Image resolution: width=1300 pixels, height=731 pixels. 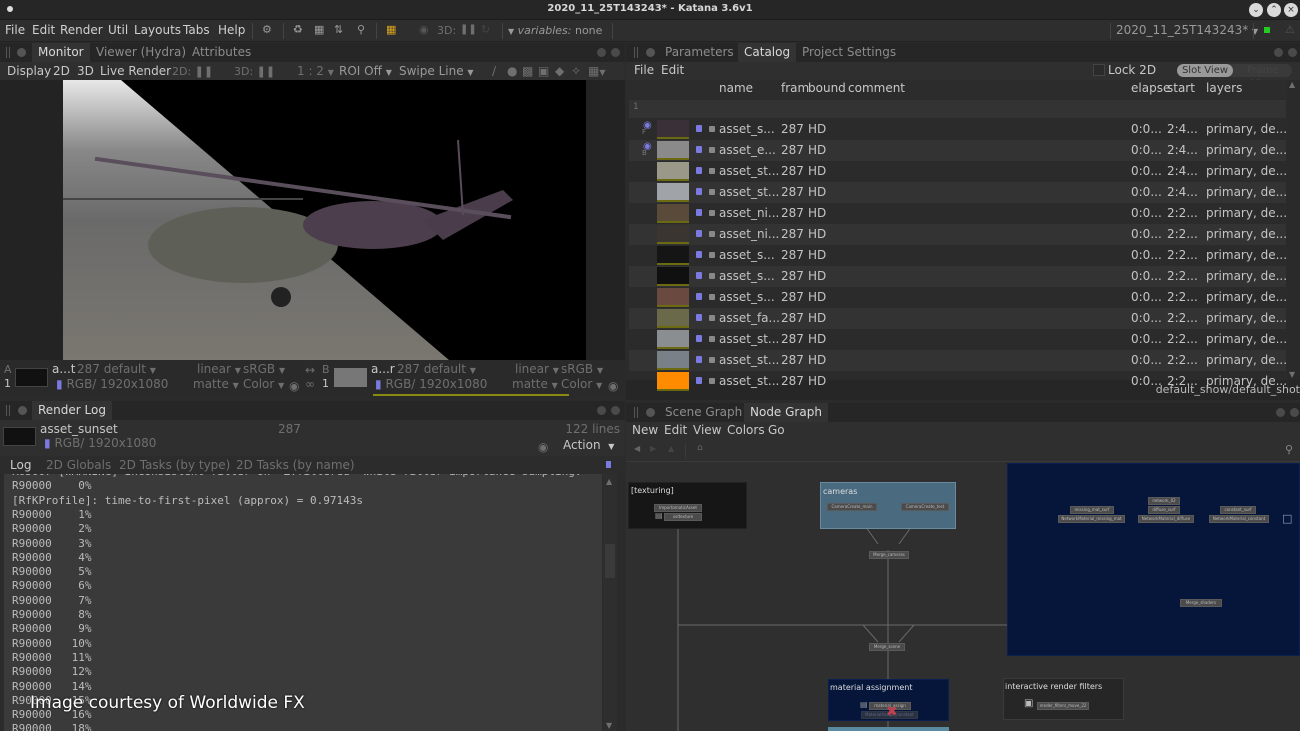 I want to click on tab-render-log: Render Log, so click(x=72, y=410).